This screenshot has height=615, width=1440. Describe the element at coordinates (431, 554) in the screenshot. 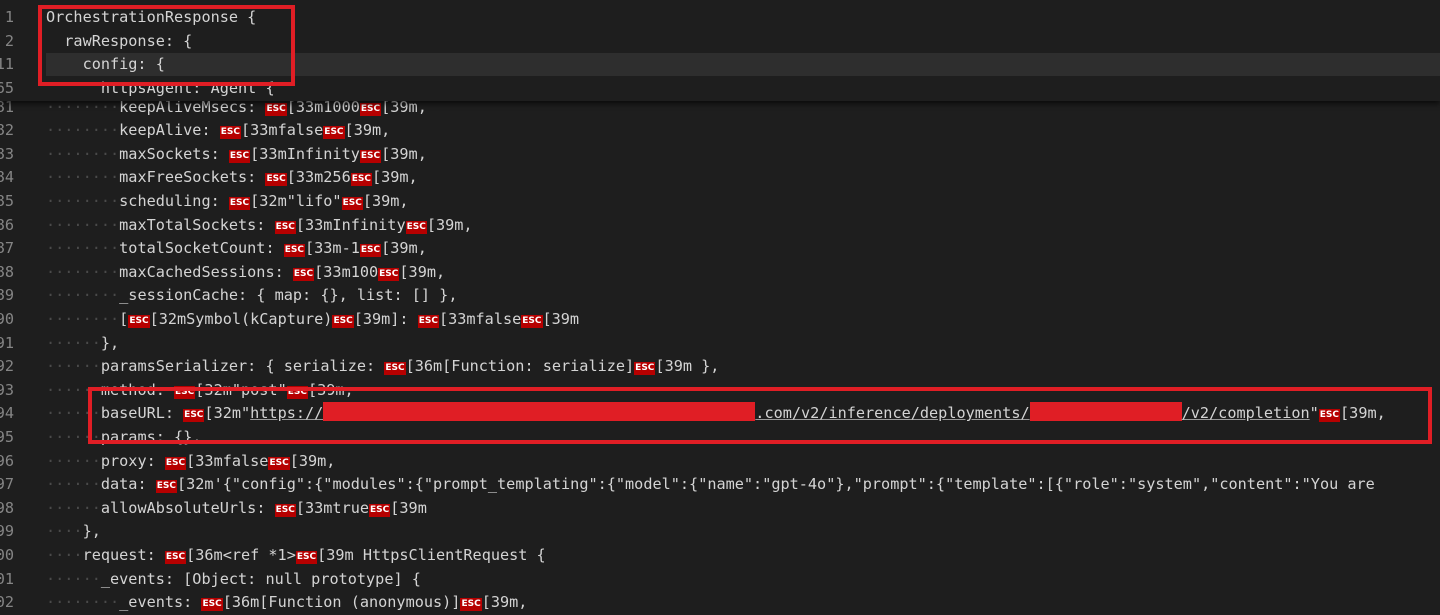

I see `code-token: [39m HttpsClientRequest {` at that location.